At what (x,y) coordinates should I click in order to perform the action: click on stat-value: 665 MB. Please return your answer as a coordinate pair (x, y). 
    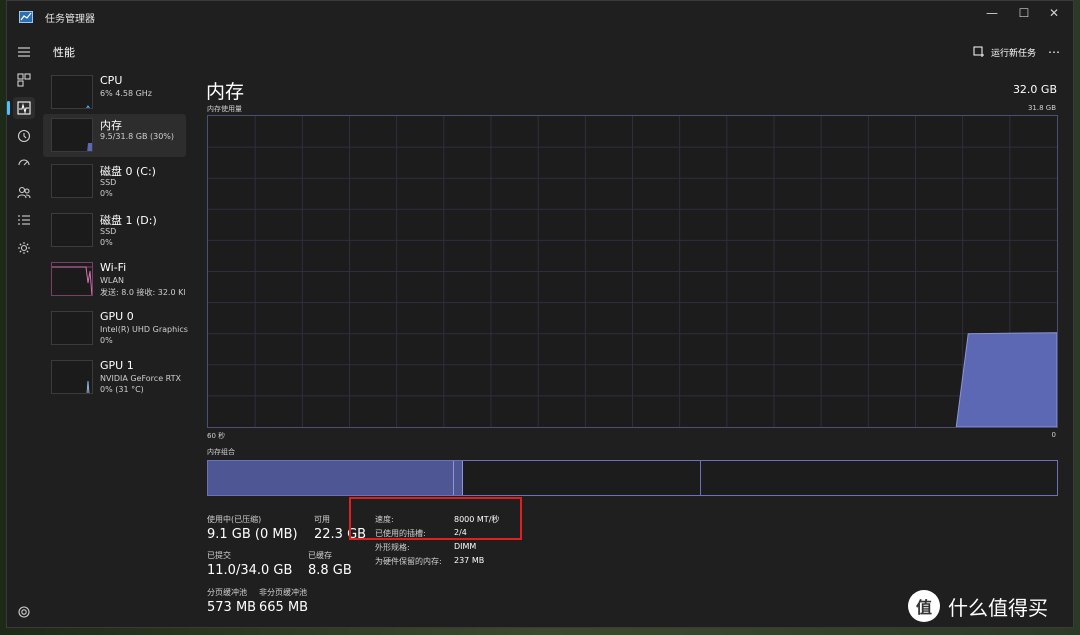
    Looking at the image, I should click on (284, 607).